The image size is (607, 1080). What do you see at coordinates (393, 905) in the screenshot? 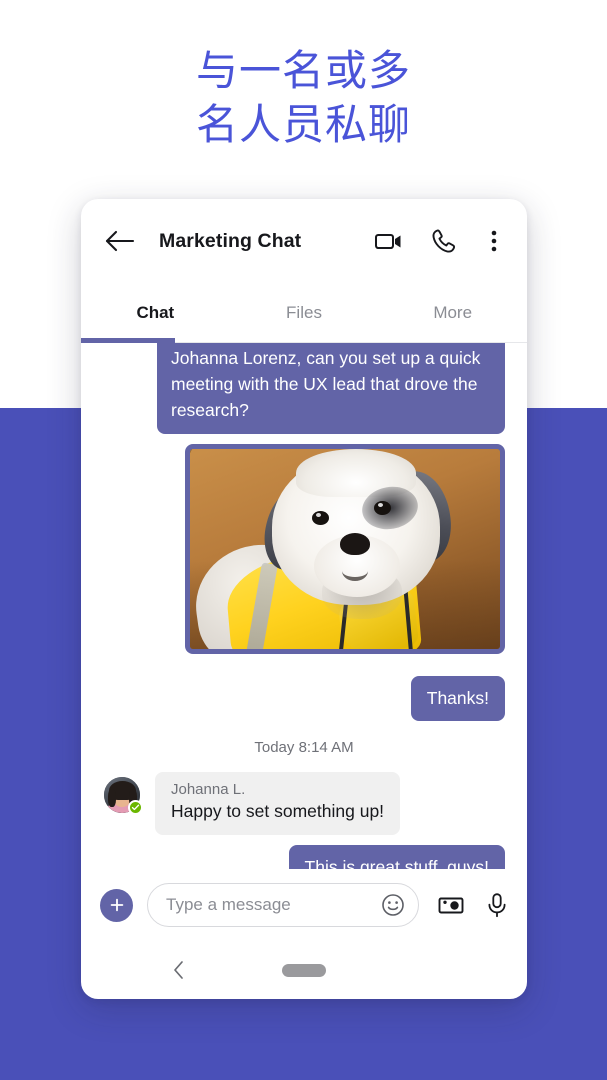
I see `emoji-smiley-icon` at bounding box center [393, 905].